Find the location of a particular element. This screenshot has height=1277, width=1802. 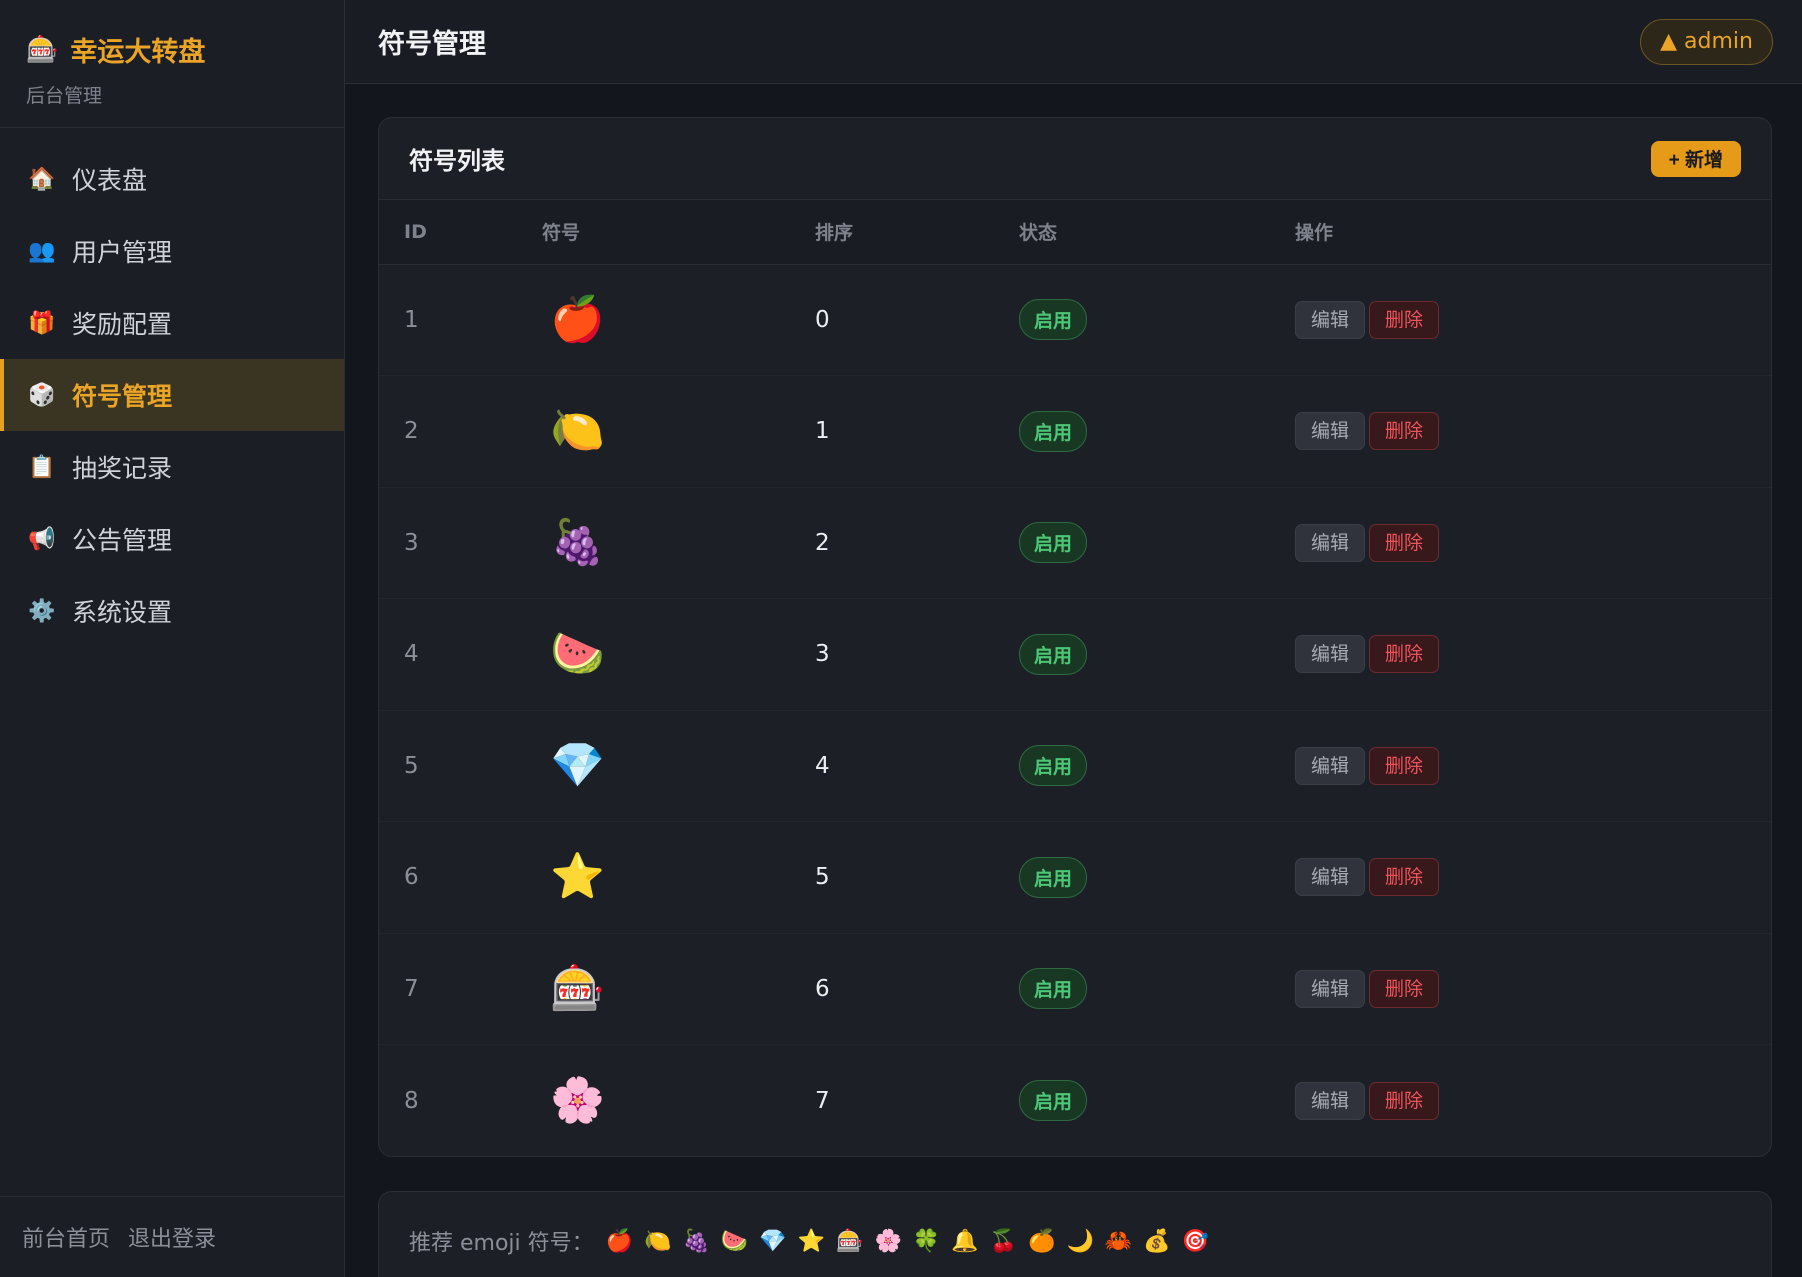

cell-sort: 5 is located at coordinates (822, 877).